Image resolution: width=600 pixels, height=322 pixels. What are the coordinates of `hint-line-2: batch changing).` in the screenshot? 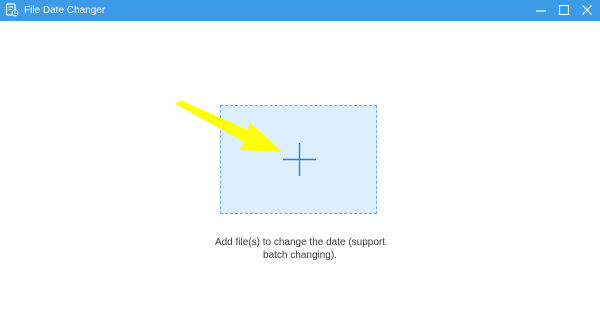 It's located at (300, 255).